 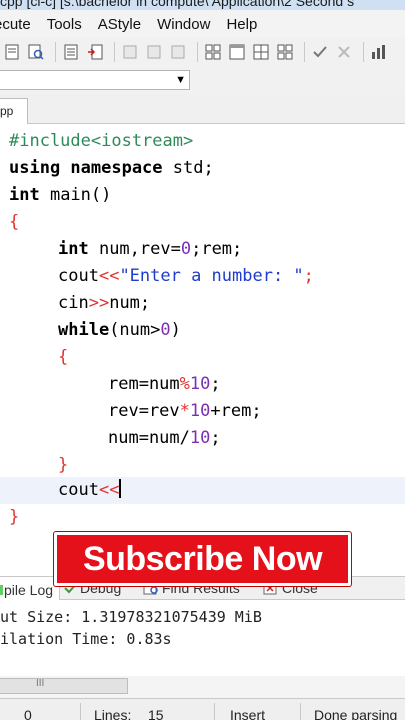 I want to click on code-token: std;, so click(x=188, y=168).